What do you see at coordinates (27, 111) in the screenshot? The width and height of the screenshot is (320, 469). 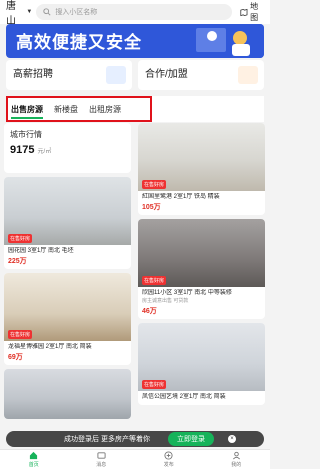 I see `tab-for-sale: 出售房源` at bounding box center [27, 111].